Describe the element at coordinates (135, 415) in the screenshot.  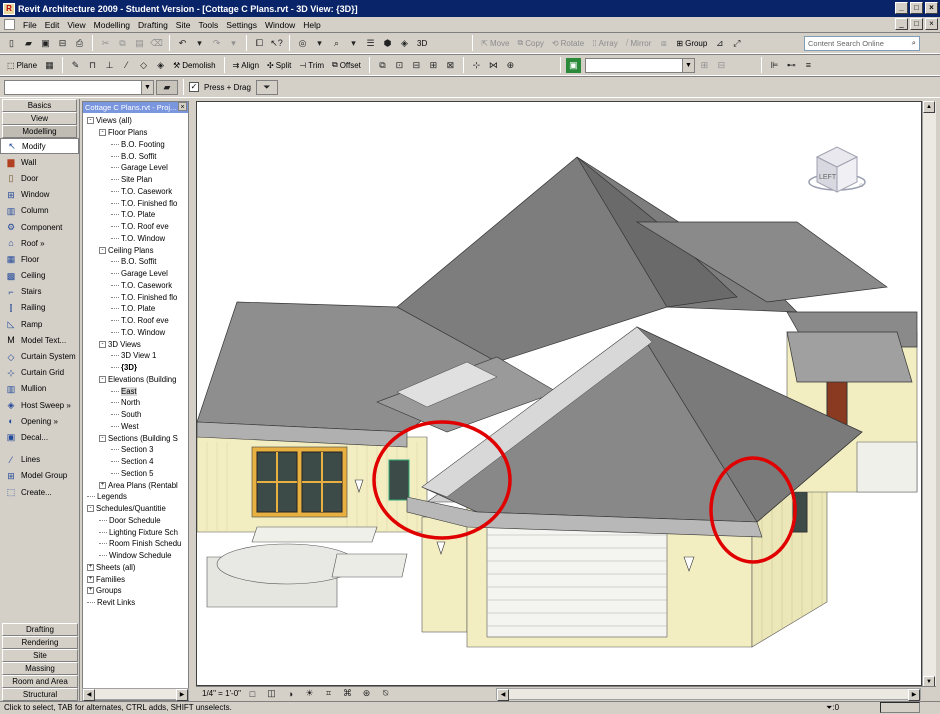
I see `browser-tree-item: South` at that location.